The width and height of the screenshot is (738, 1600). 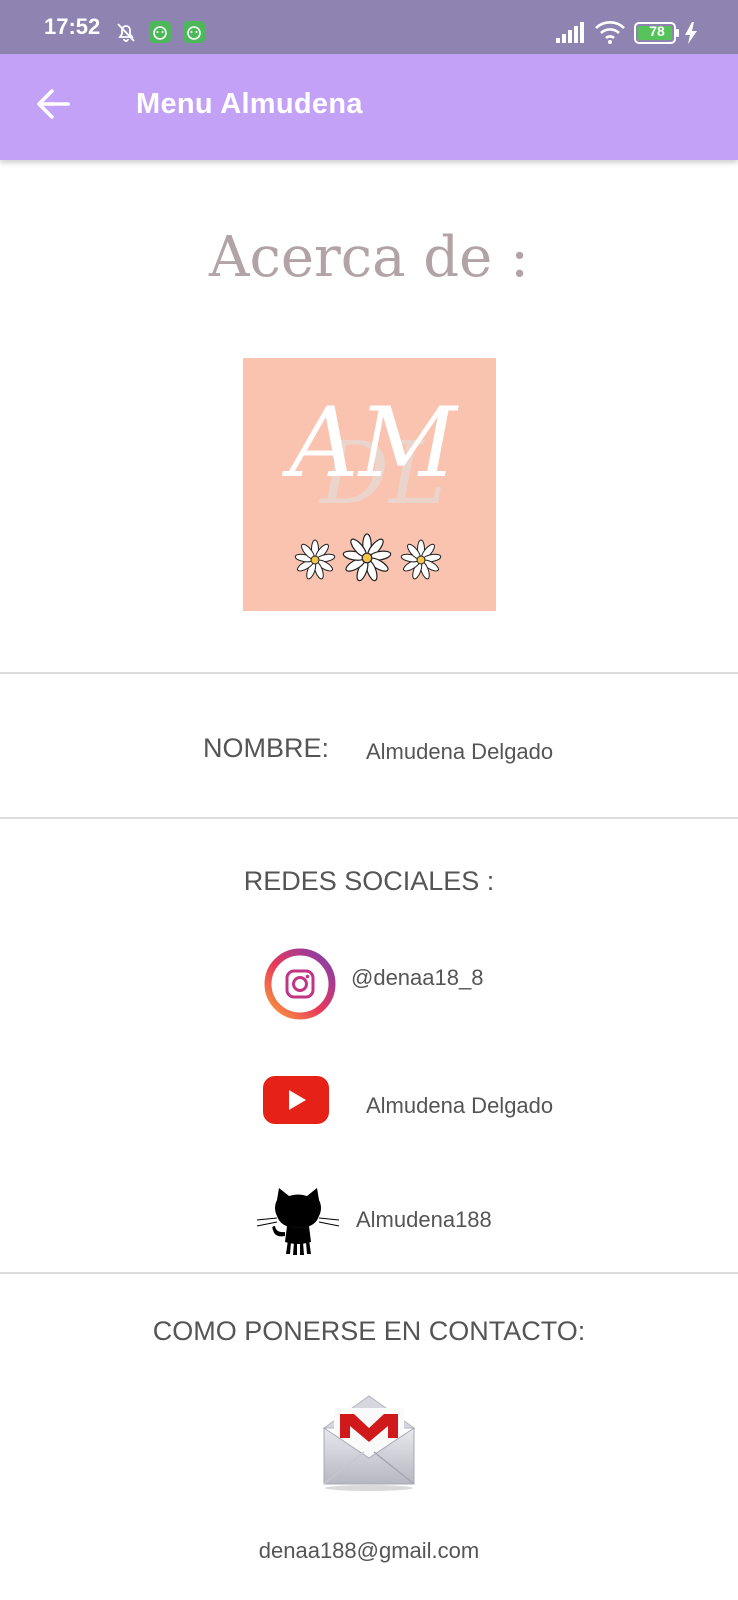 I want to click on name-label: NOMBRE:, so click(x=266, y=748).